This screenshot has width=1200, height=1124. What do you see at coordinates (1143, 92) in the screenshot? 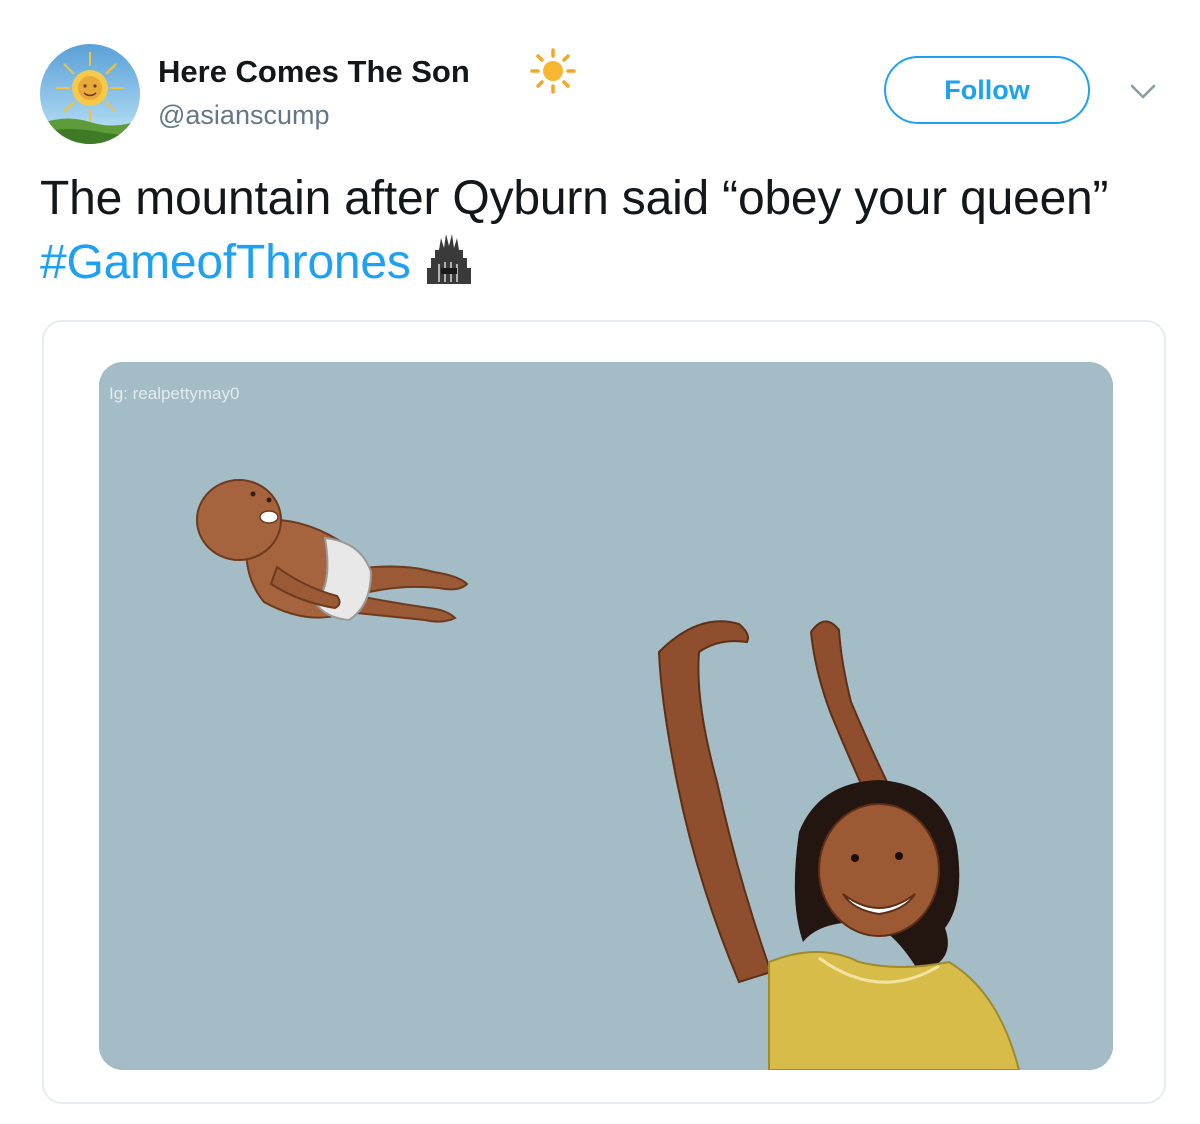
I see `chevron-down-icon` at bounding box center [1143, 92].